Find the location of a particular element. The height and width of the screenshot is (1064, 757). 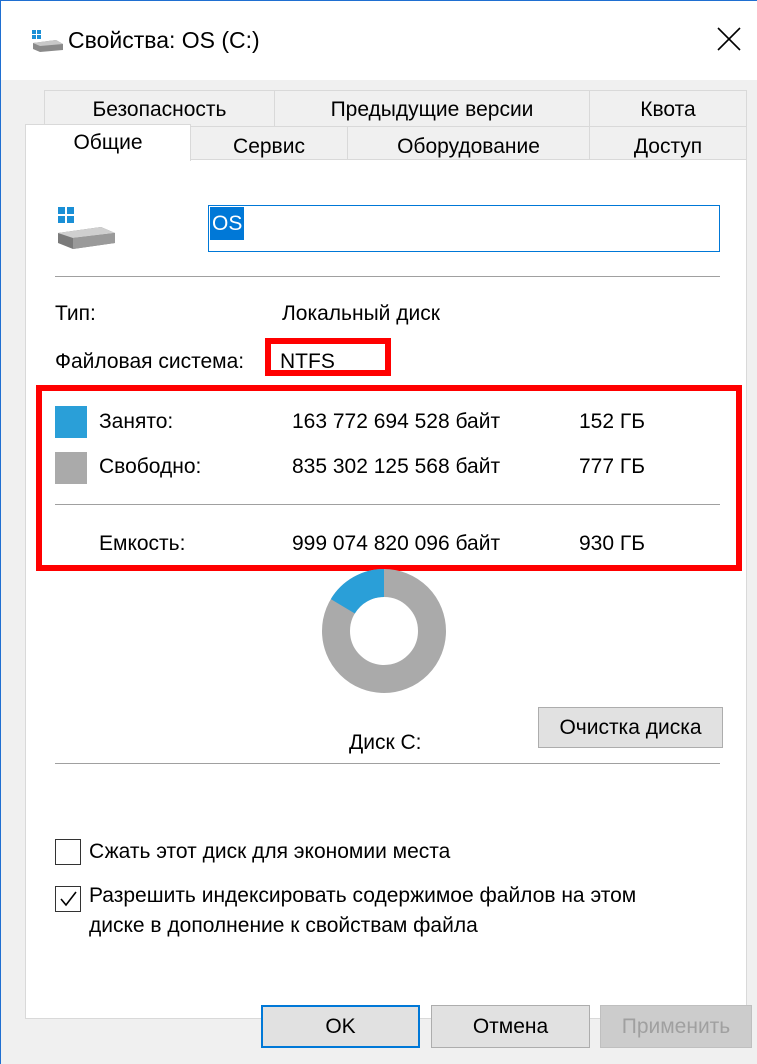

disk-label: Диск C: is located at coordinates (385, 742).